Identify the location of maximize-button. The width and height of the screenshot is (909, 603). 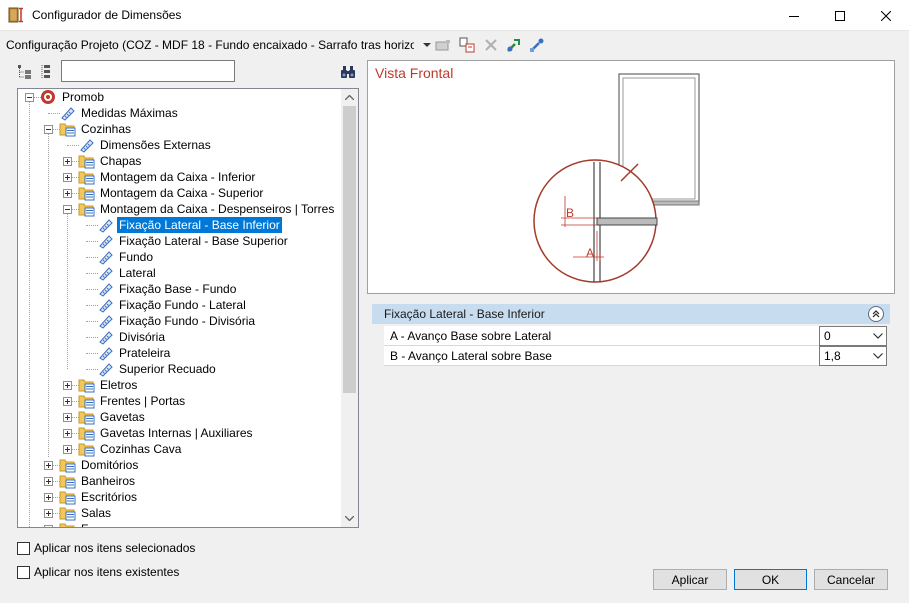
(840, 15).